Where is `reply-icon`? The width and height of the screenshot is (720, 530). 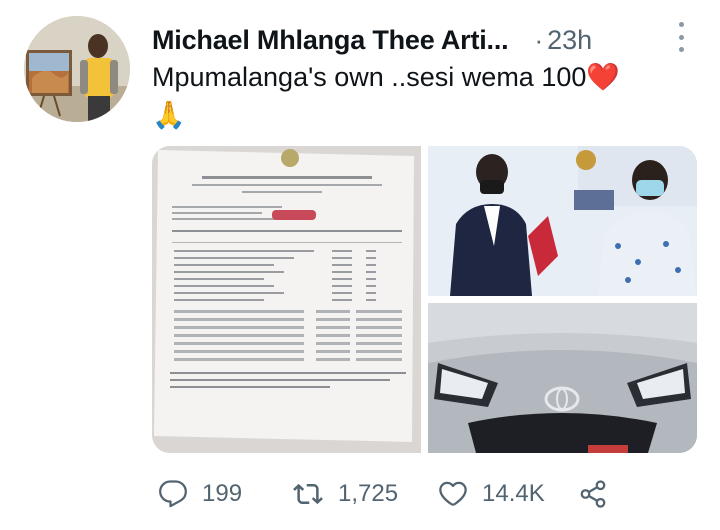 reply-icon is located at coordinates (173, 494).